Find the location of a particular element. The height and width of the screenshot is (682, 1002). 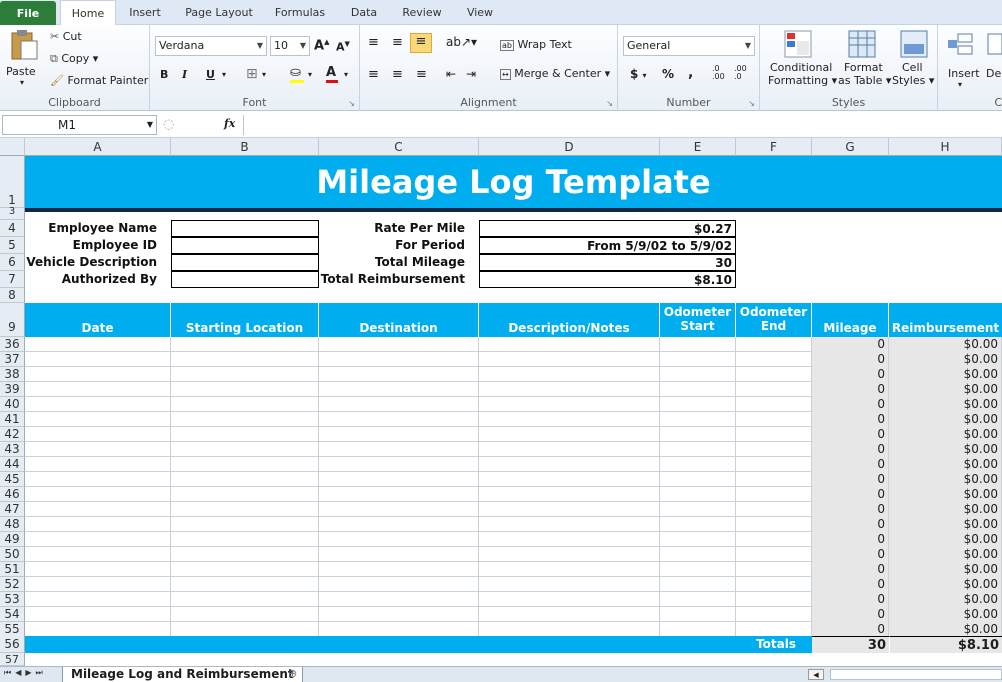

row-header-7: 7 is located at coordinates (12, 279).